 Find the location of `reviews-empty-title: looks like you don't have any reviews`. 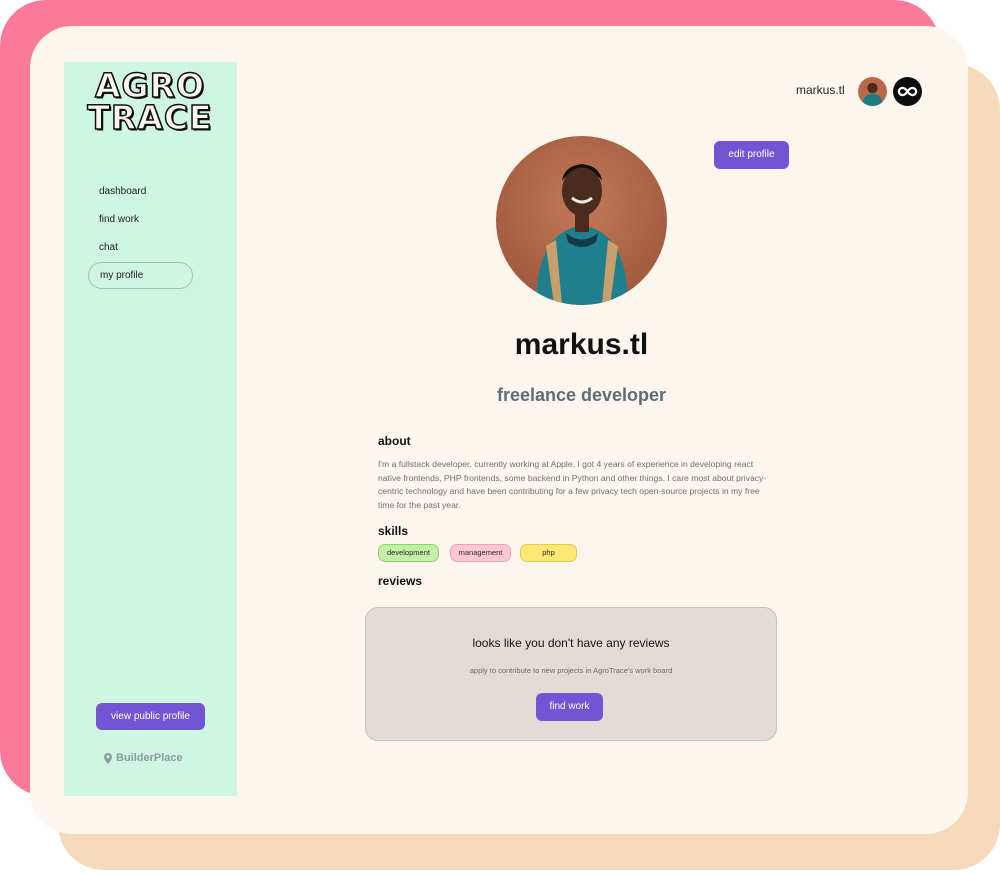

reviews-empty-title: looks like you don't have any reviews is located at coordinates (571, 643).